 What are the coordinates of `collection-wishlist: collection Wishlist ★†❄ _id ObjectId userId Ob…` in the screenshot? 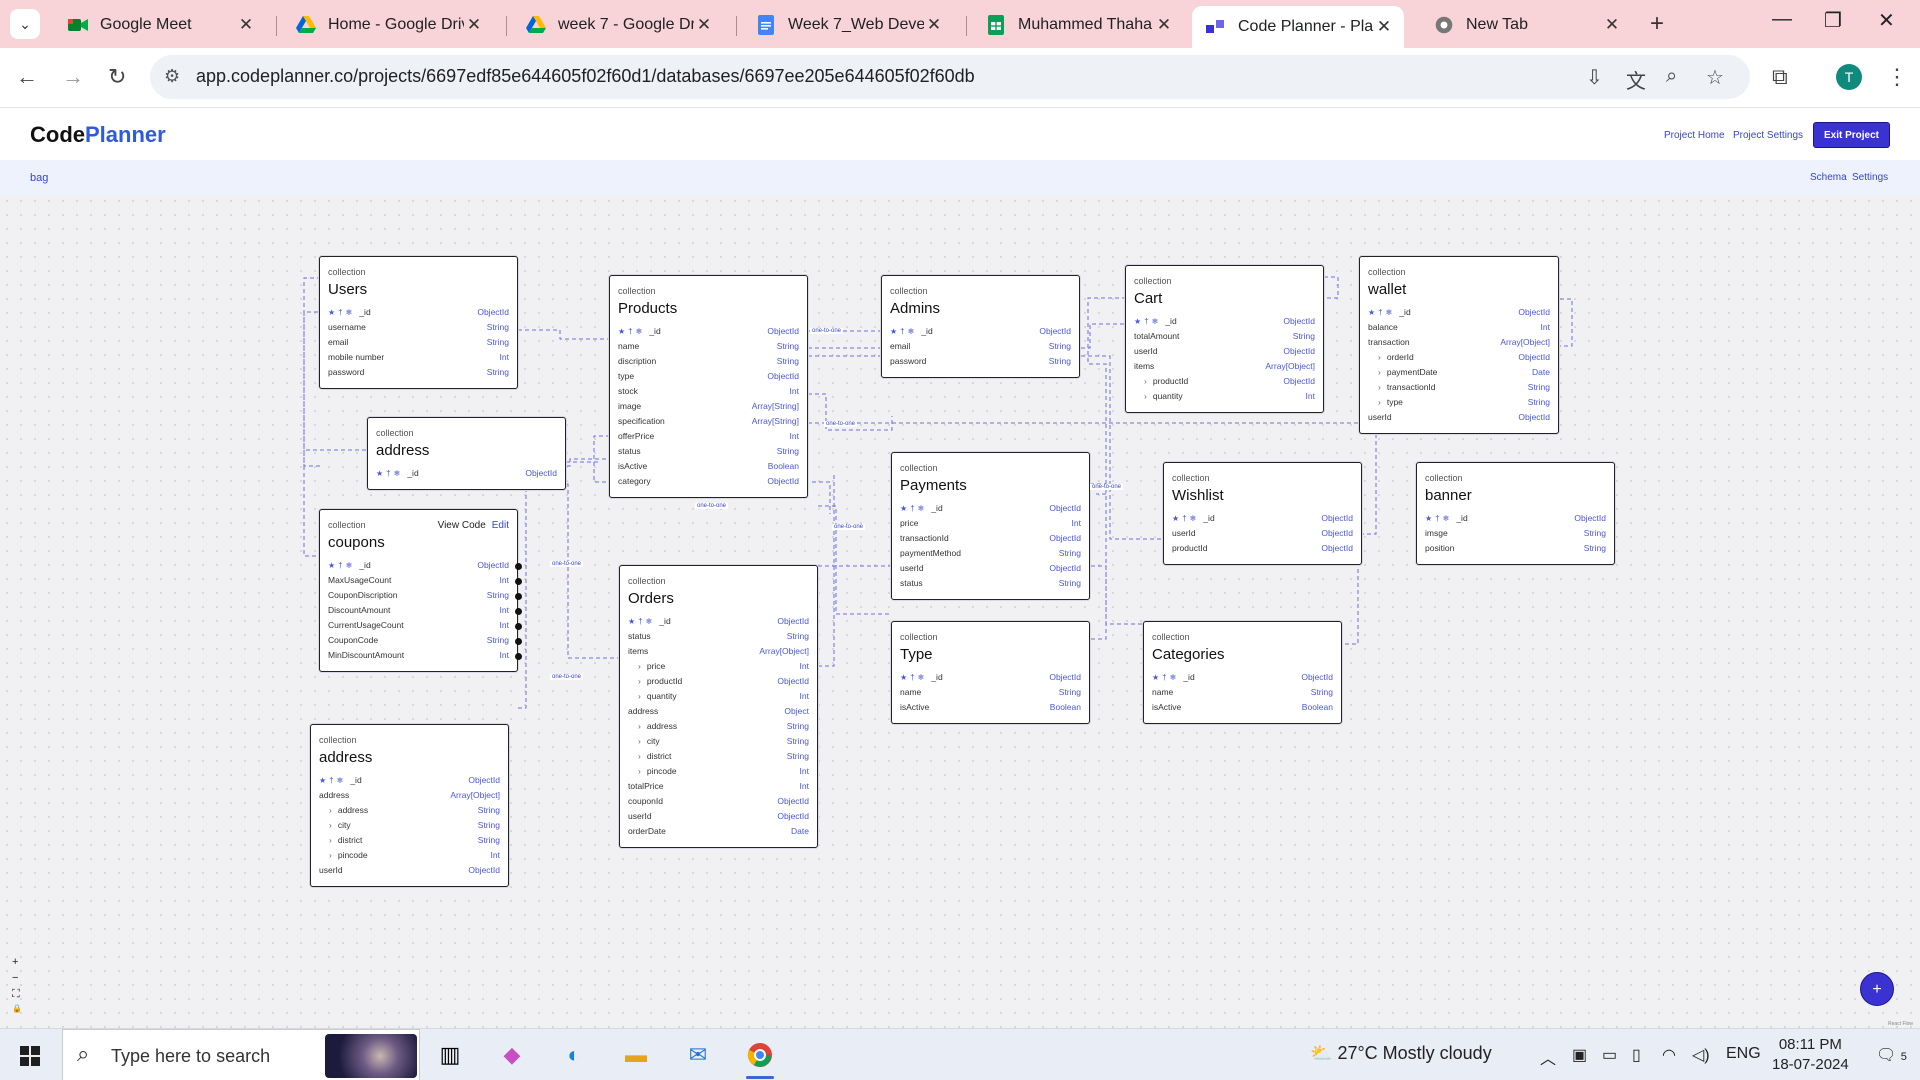 It's located at (1262, 513).